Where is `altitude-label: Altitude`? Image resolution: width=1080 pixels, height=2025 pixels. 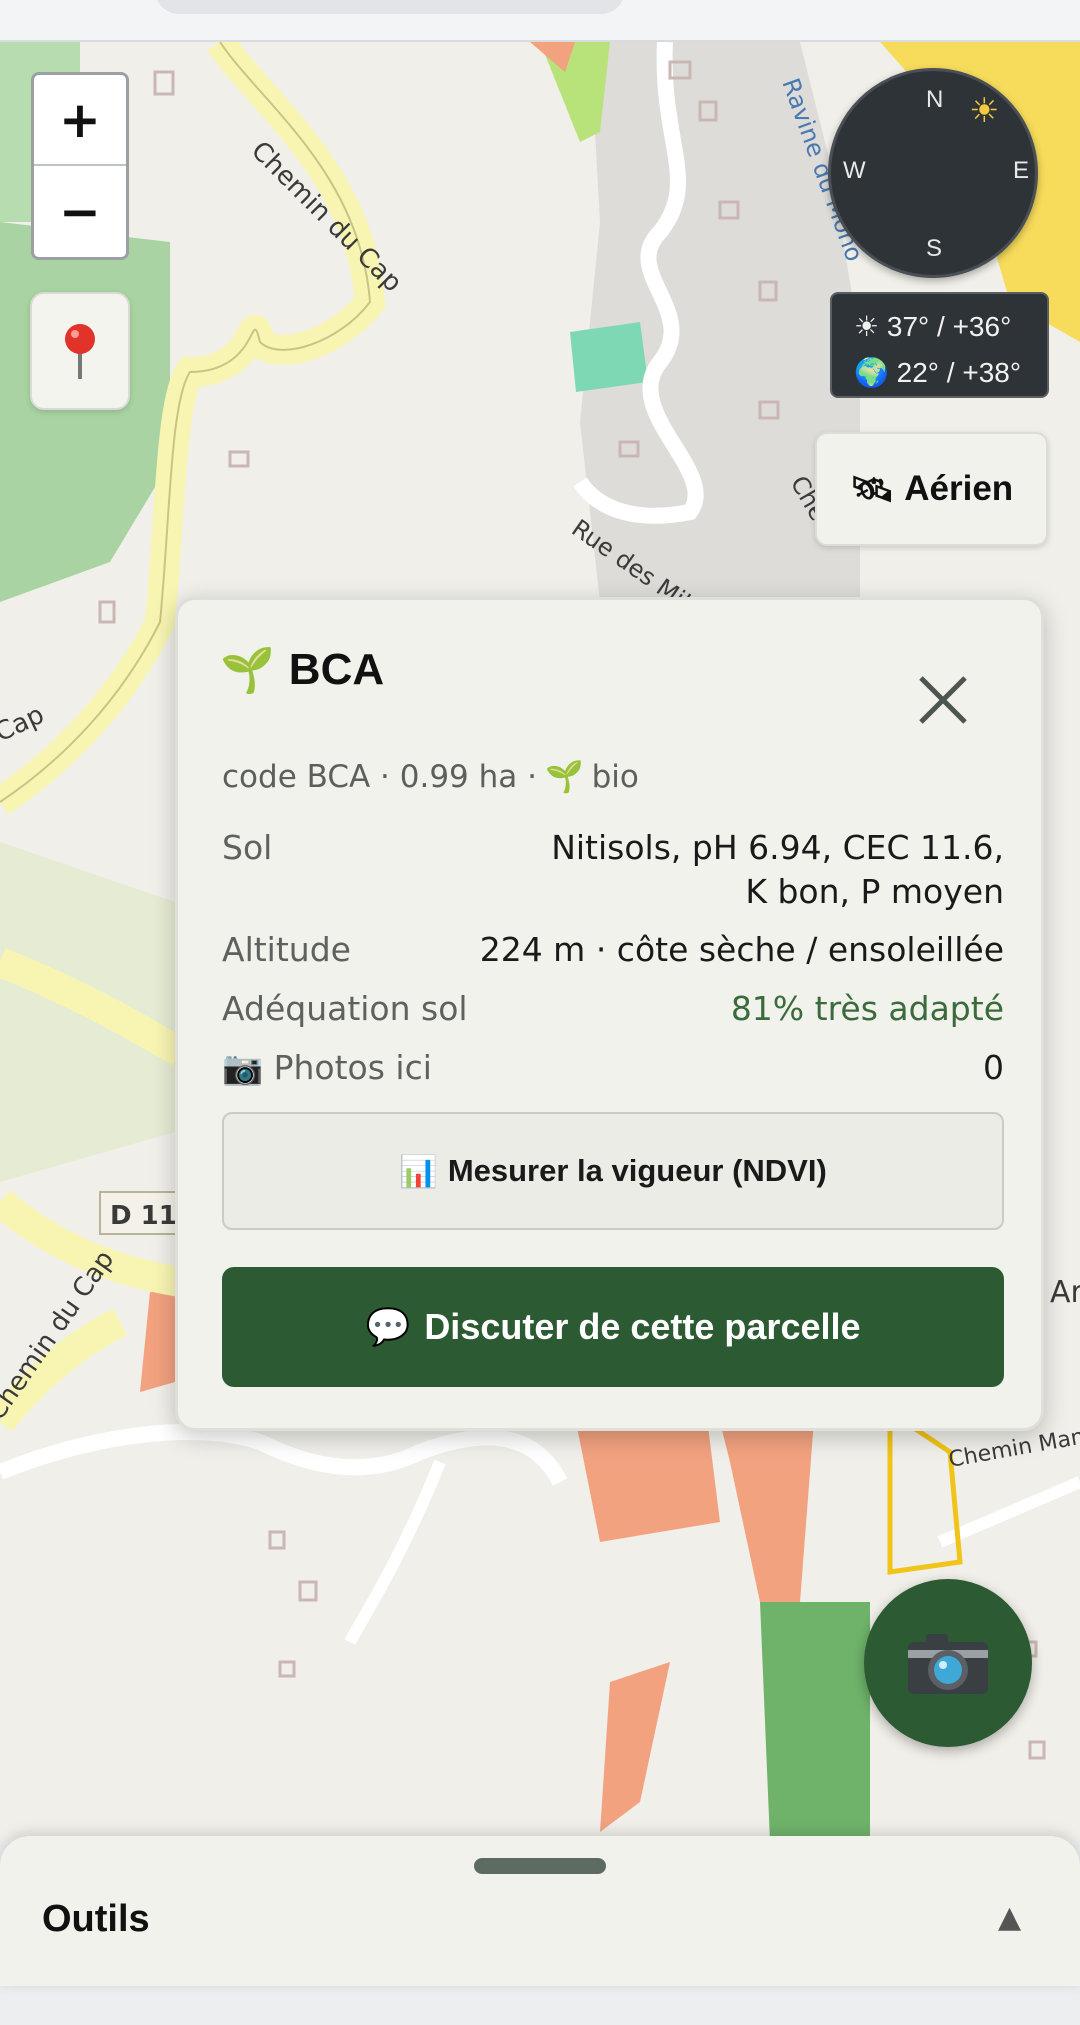 altitude-label: Altitude is located at coordinates (286, 949).